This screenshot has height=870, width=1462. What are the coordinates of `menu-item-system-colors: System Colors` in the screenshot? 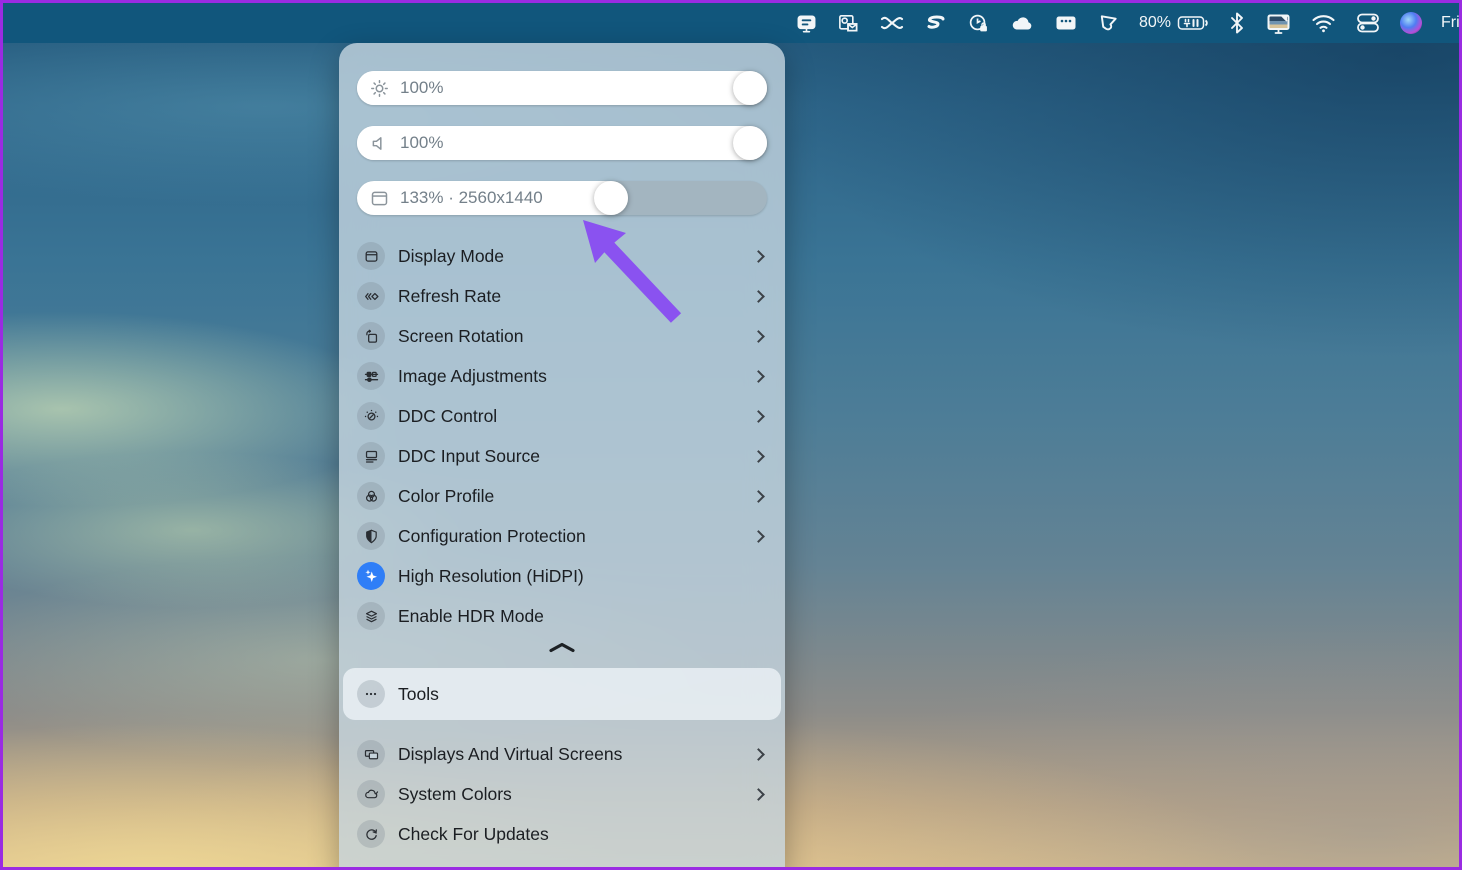 It's located at (562, 794).